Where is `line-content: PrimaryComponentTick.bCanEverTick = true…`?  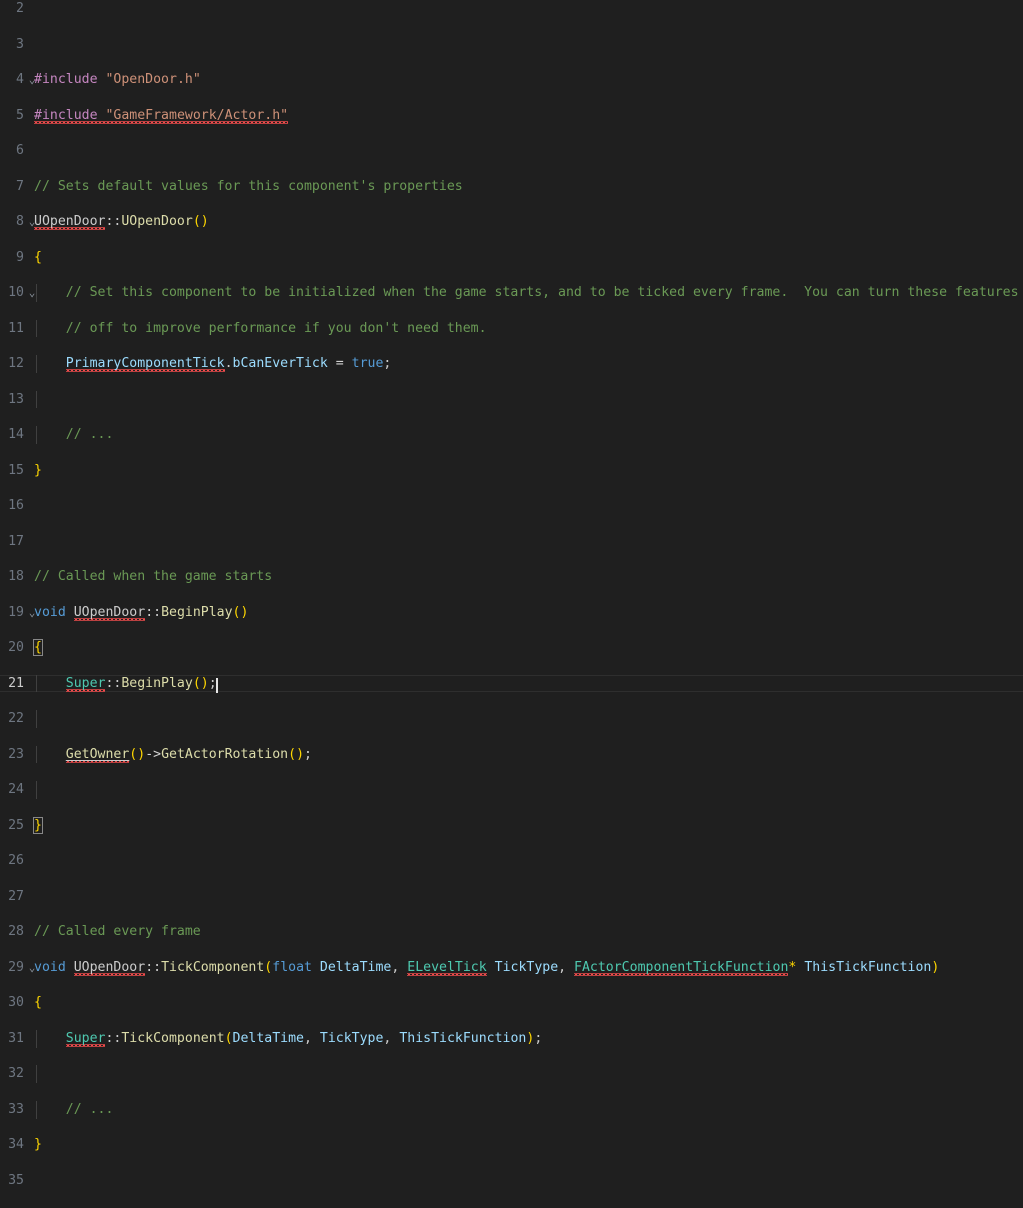 line-content: PrimaryComponentTick.bCanEverTick = true… is located at coordinates (212, 364).